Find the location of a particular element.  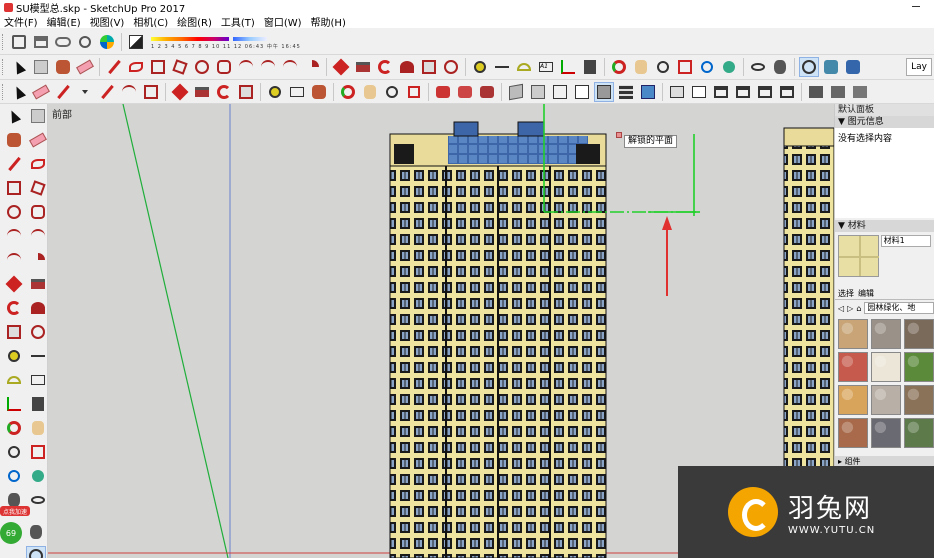

look-around-icon is located at coordinates (758, 67).